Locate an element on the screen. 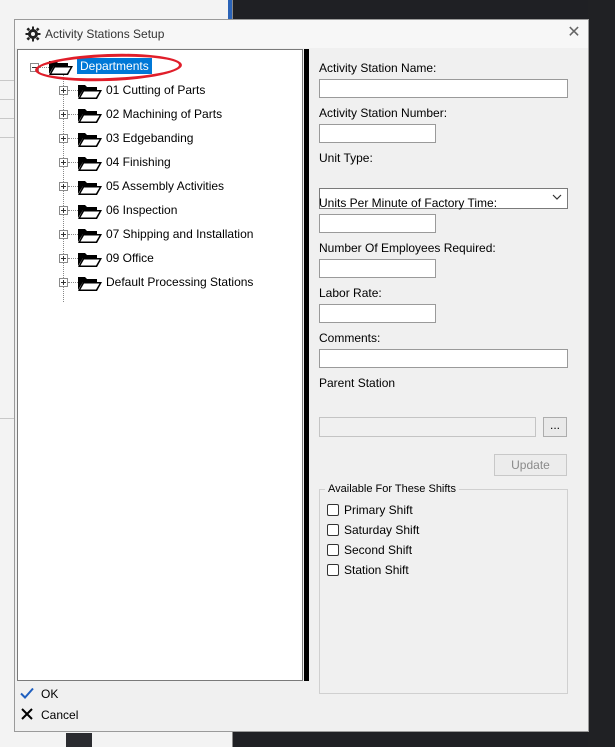 The height and width of the screenshot is (747, 615). tree-item: 09 Office is located at coordinates (158, 259).